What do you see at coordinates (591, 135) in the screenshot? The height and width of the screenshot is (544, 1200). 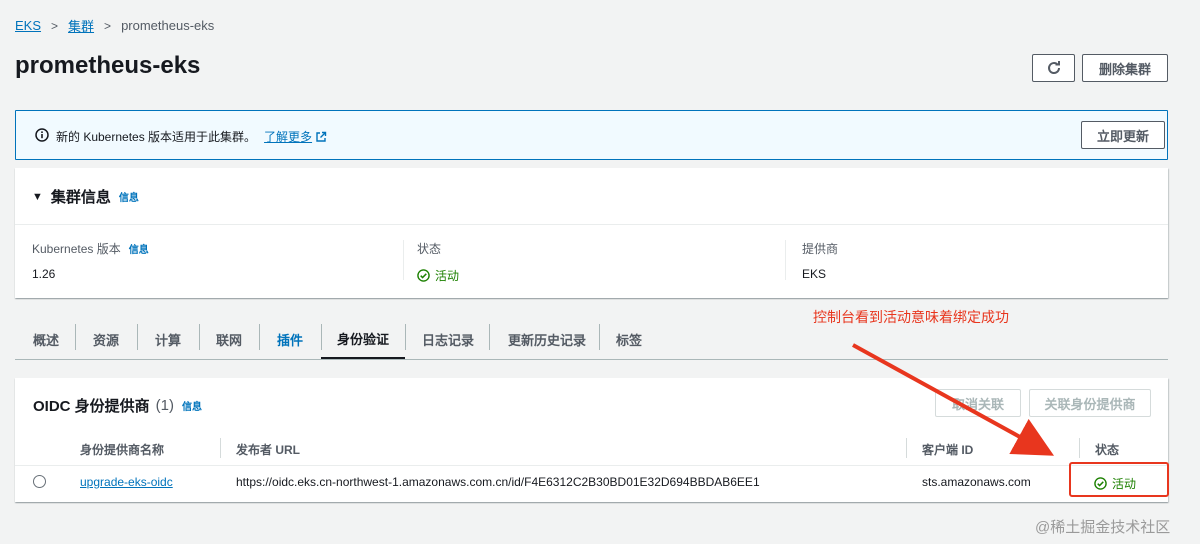 I see `info-banner: 新的 Kubernetes 版本适用于此集群。 了解更多 立即更新` at bounding box center [591, 135].